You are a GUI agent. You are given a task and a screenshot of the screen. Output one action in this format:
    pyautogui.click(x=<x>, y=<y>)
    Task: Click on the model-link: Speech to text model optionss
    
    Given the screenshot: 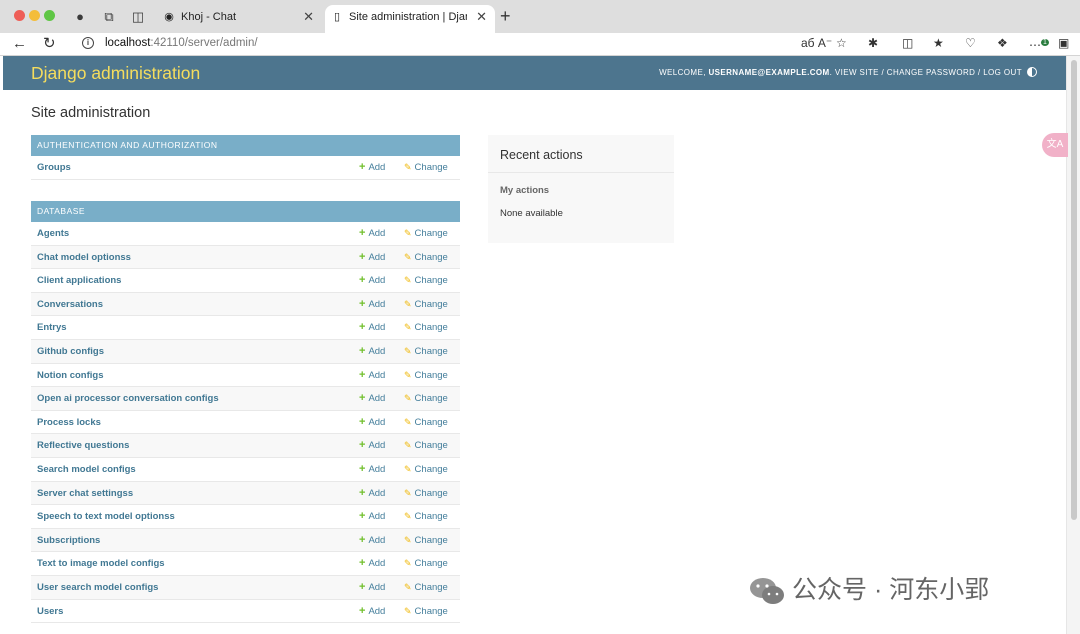 What is the action you would take?
    pyautogui.click(x=106, y=516)
    